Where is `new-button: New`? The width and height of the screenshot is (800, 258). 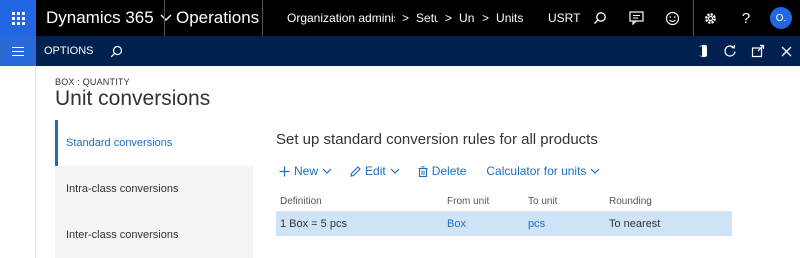 new-button: New is located at coordinates (307, 171).